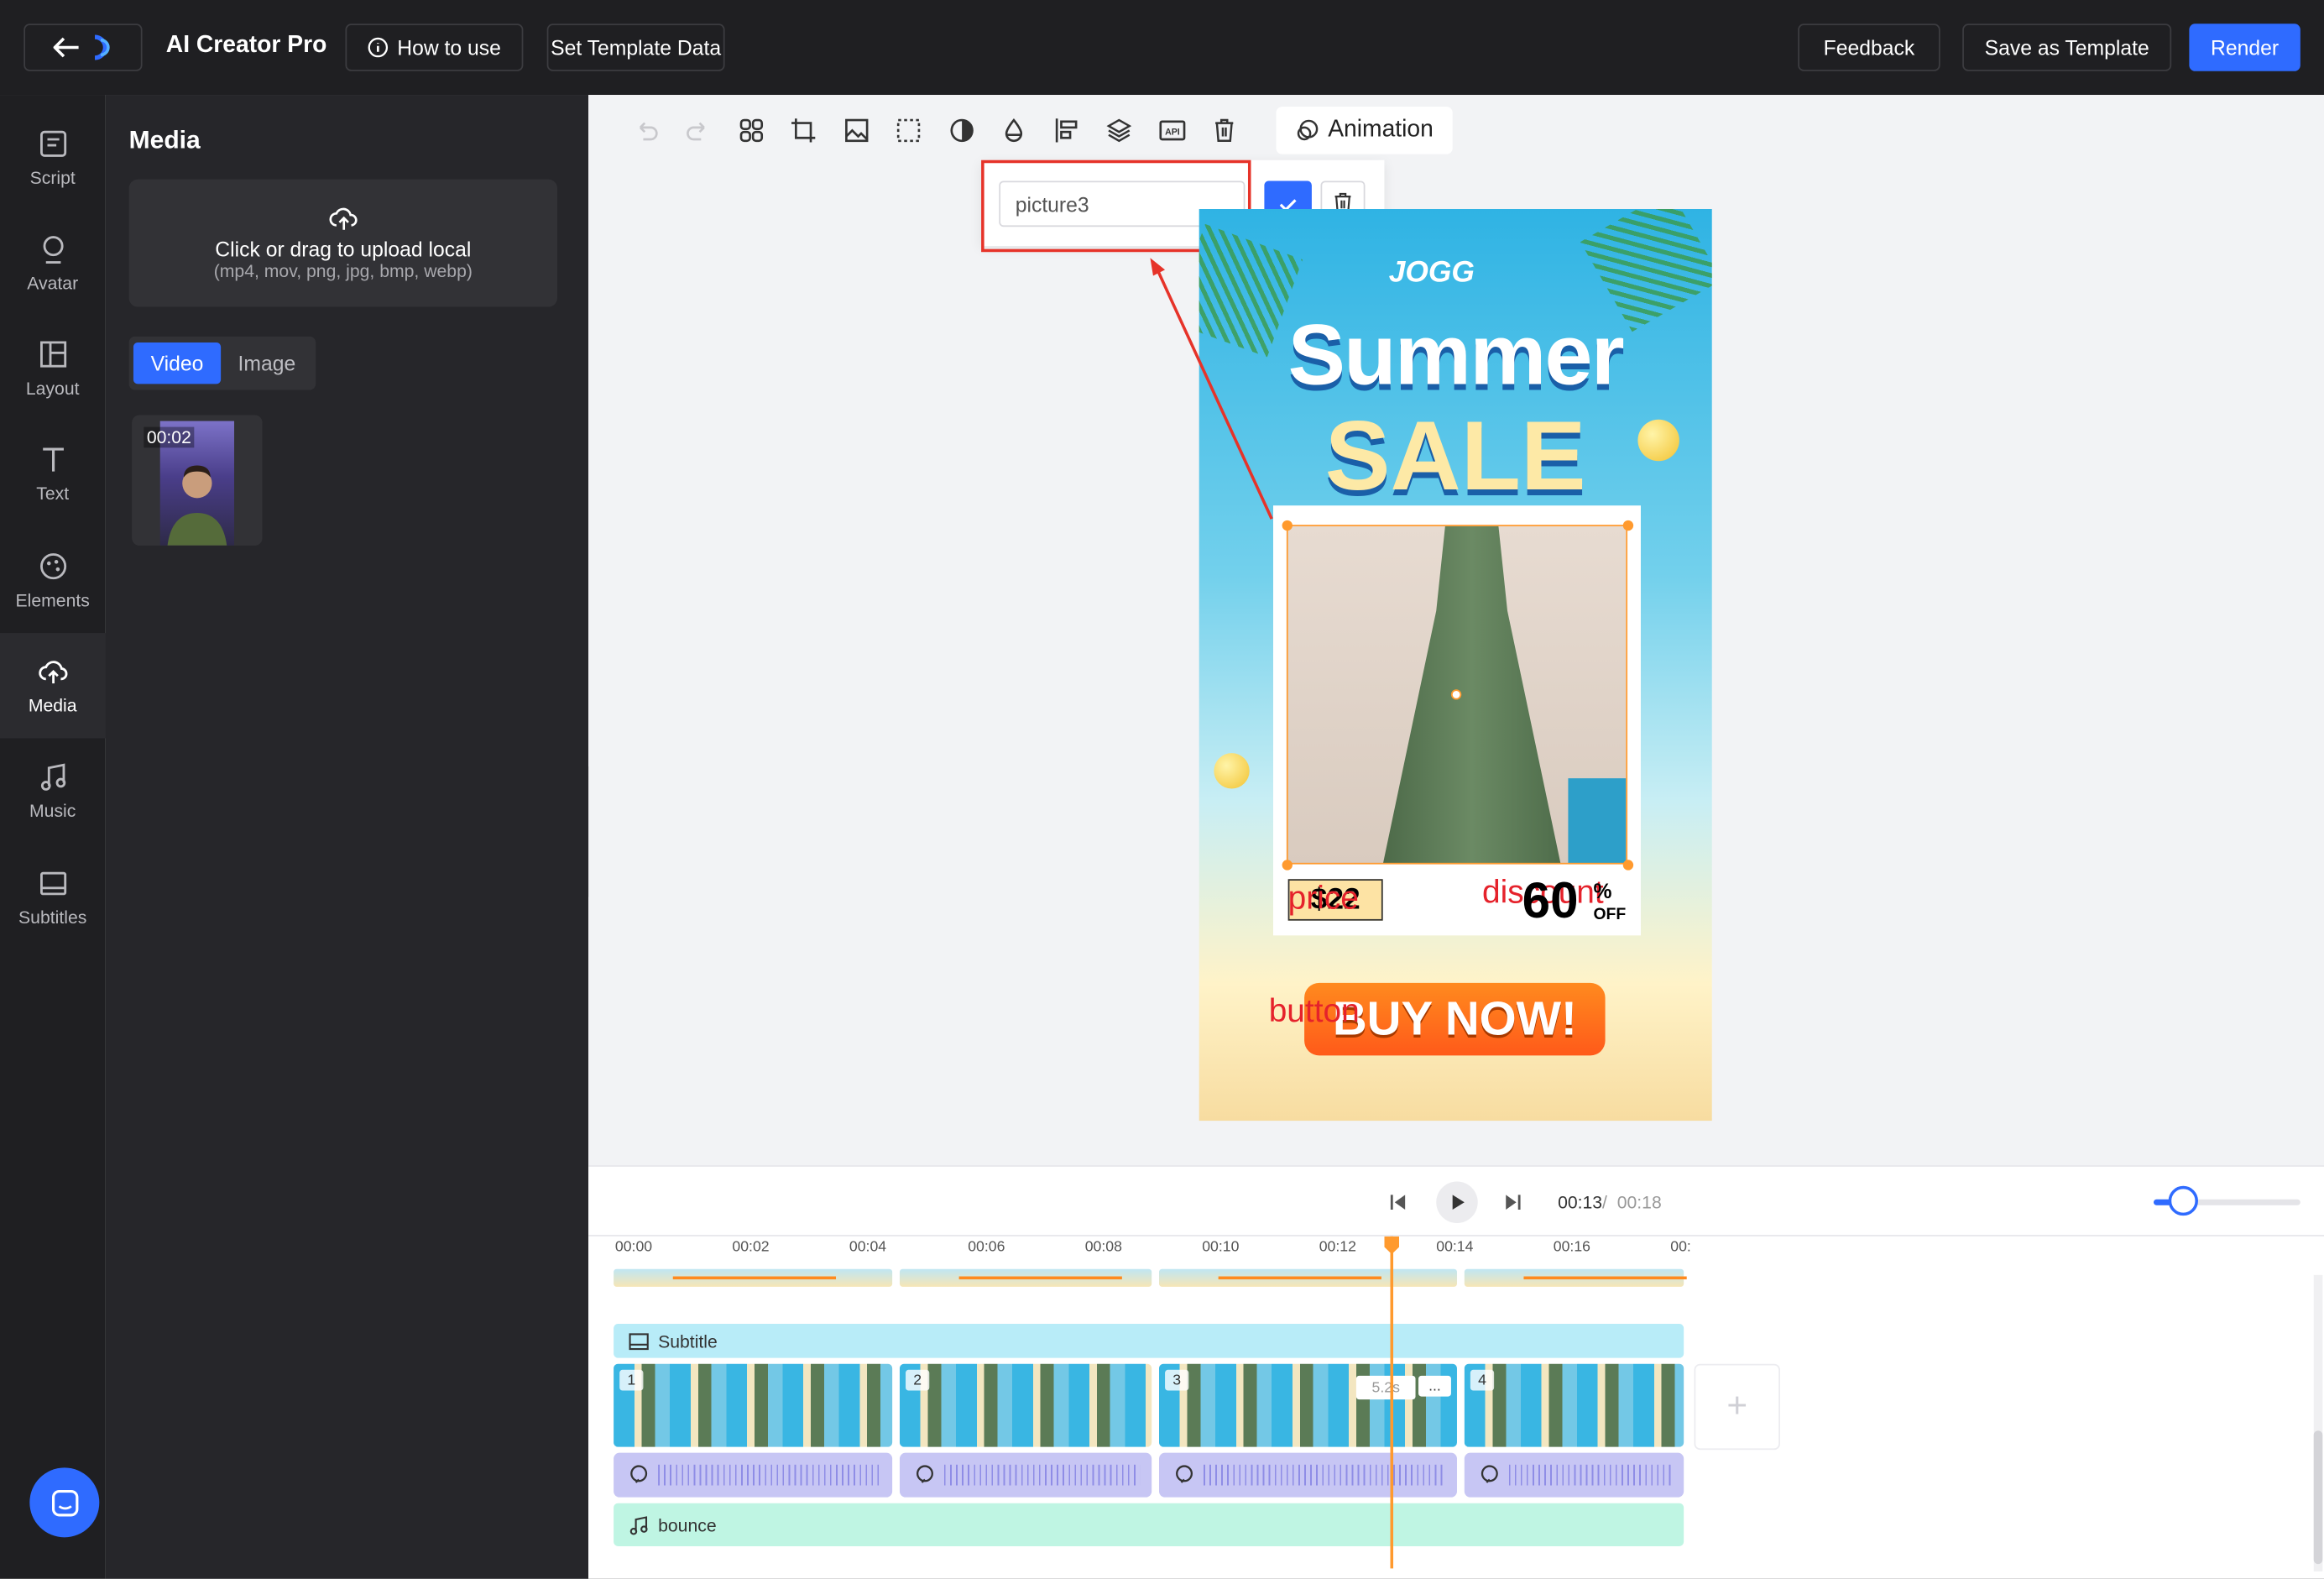  I want to click on subtitle-track-label: Subtitle, so click(688, 1341).